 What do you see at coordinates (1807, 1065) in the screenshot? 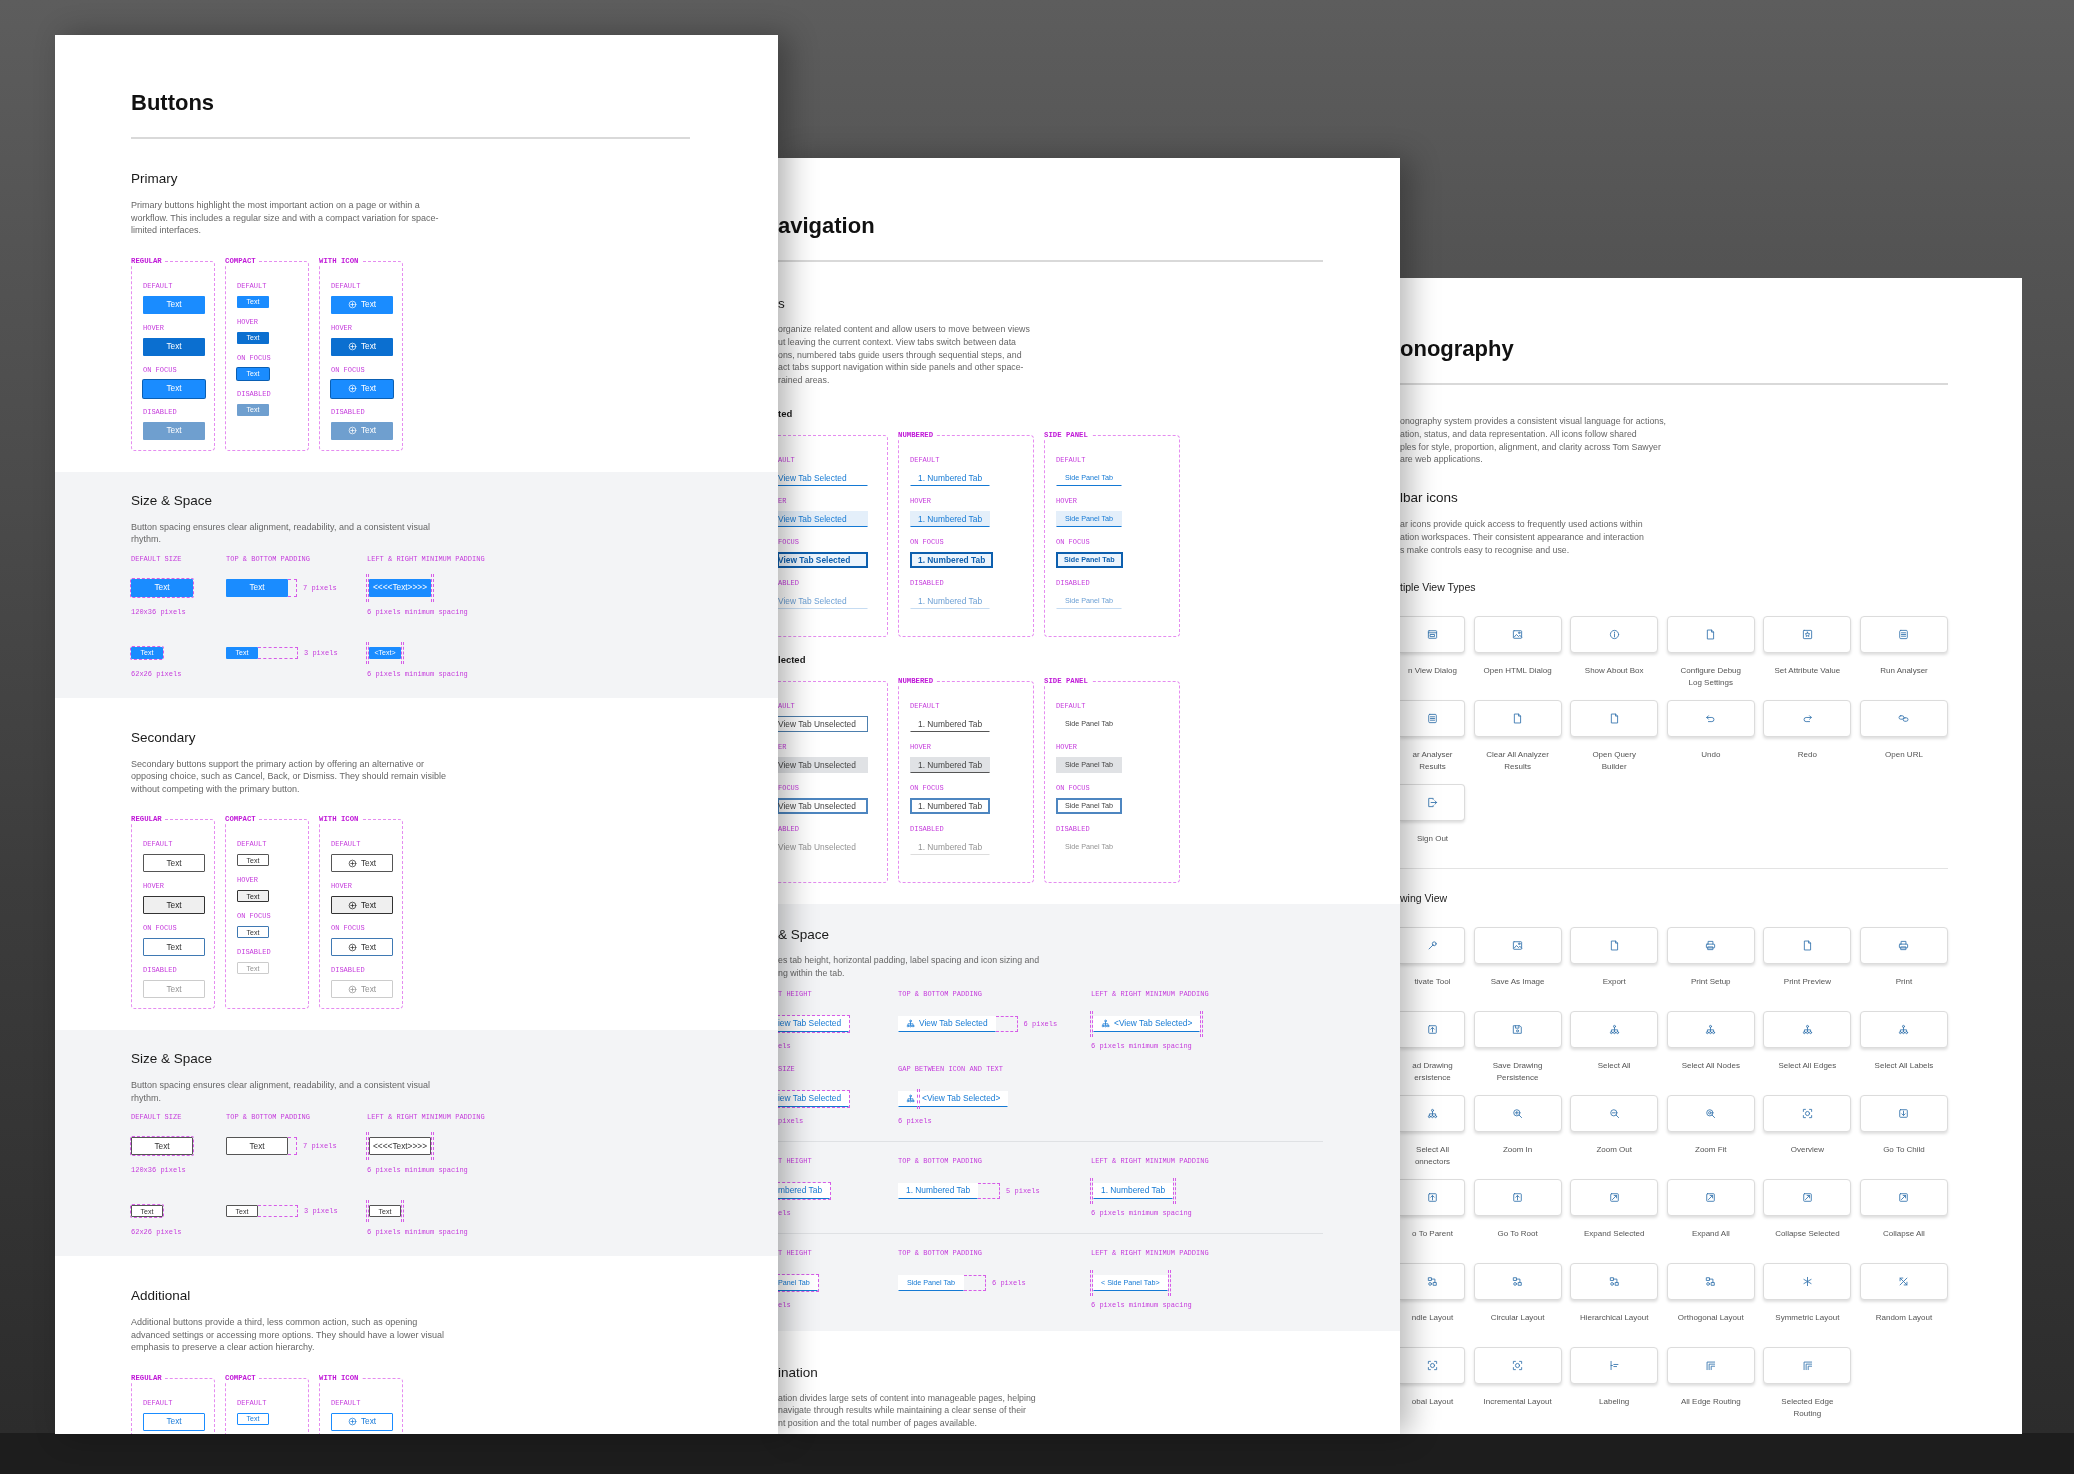
I see `tile-label: Select All Edges` at bounding box center [1807, 1065].